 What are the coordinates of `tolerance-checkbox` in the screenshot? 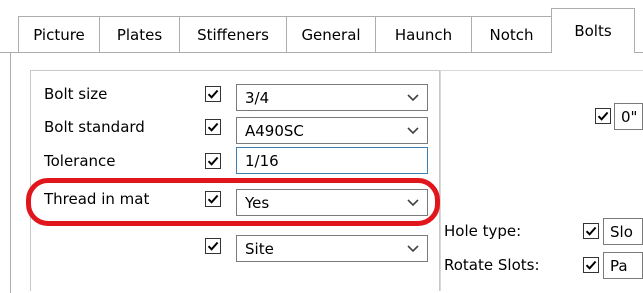 It's located at (213, 161).